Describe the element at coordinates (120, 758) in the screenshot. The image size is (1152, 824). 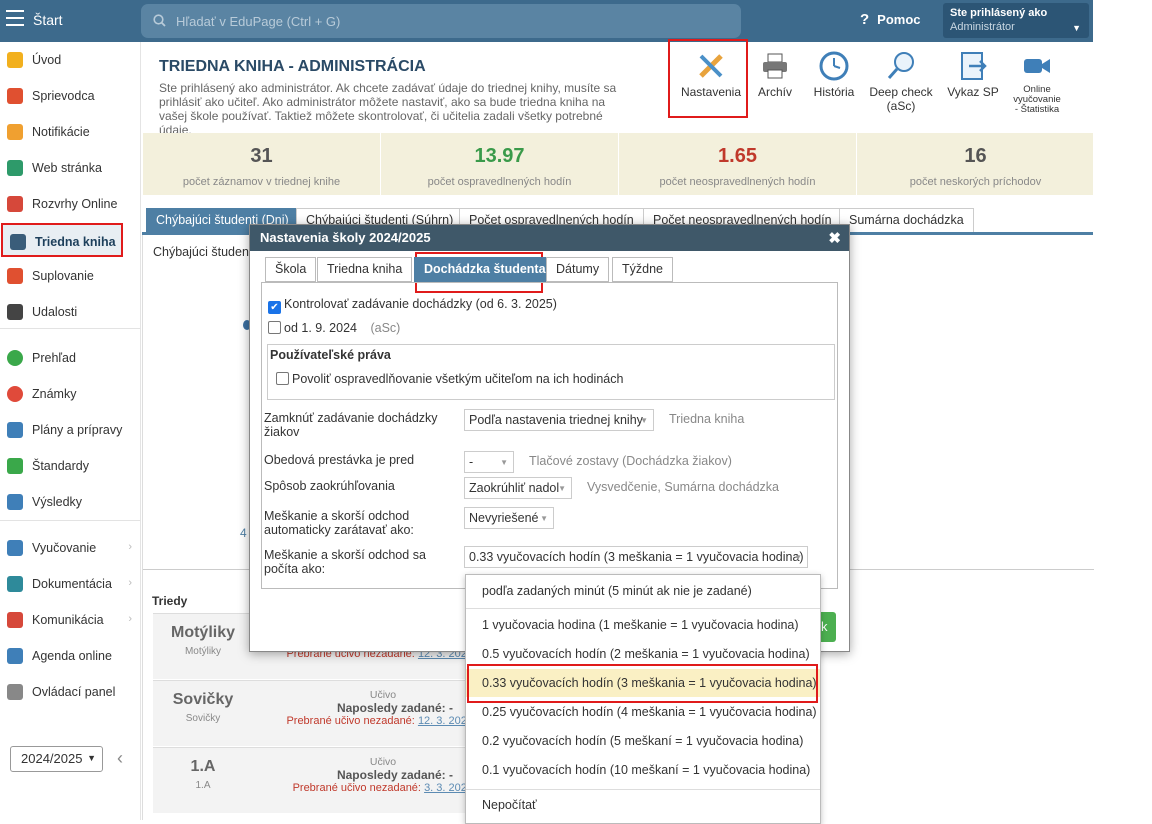
I see `collapse-sidebar-icon: ‹` at that location.